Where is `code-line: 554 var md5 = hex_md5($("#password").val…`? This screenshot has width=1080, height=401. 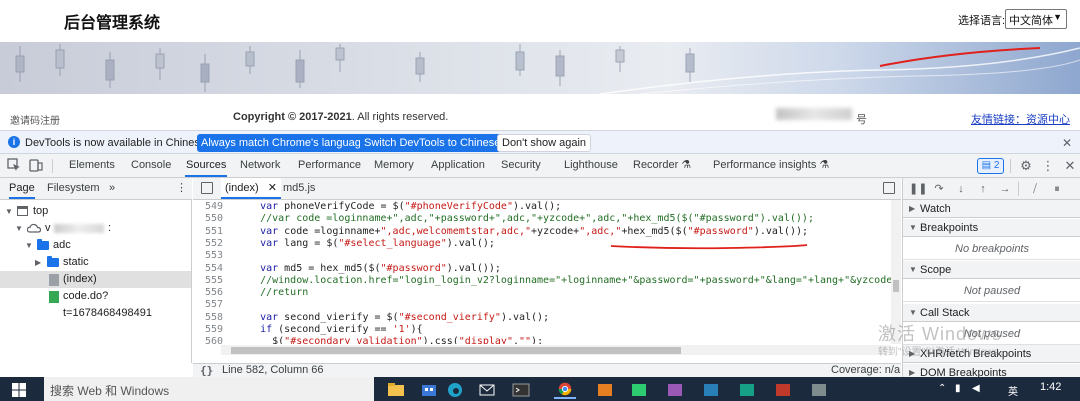
code-line: 554 var md5 = hex_md5($("#password").val… is located at coordinates (543, 269).